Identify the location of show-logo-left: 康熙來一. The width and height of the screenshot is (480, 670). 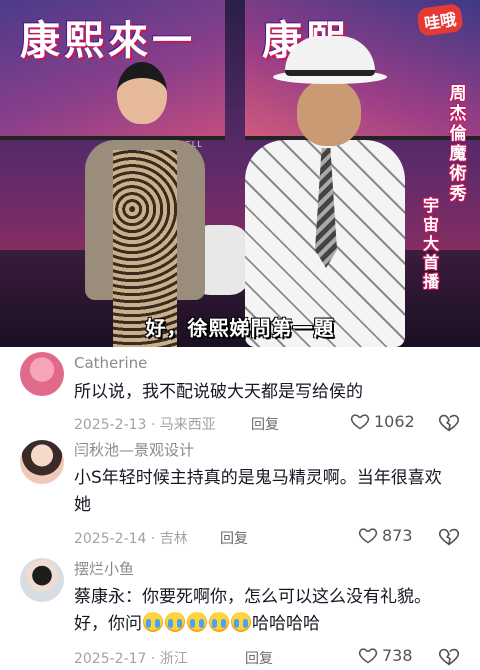
(108, 40).